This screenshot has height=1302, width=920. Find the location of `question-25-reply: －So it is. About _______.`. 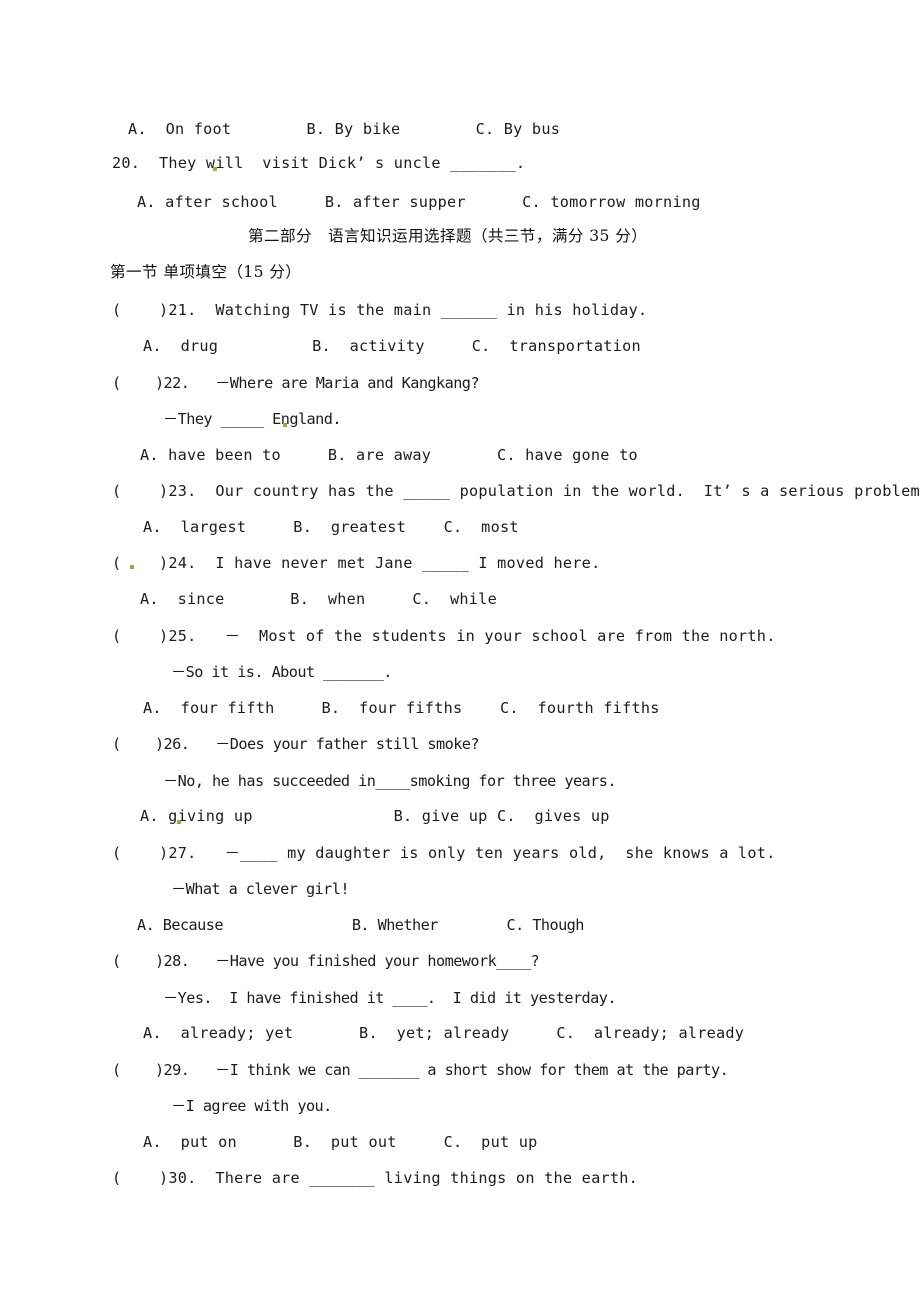

question-25-reply: －So it is. About _______. is located at coordinates (281, 672).